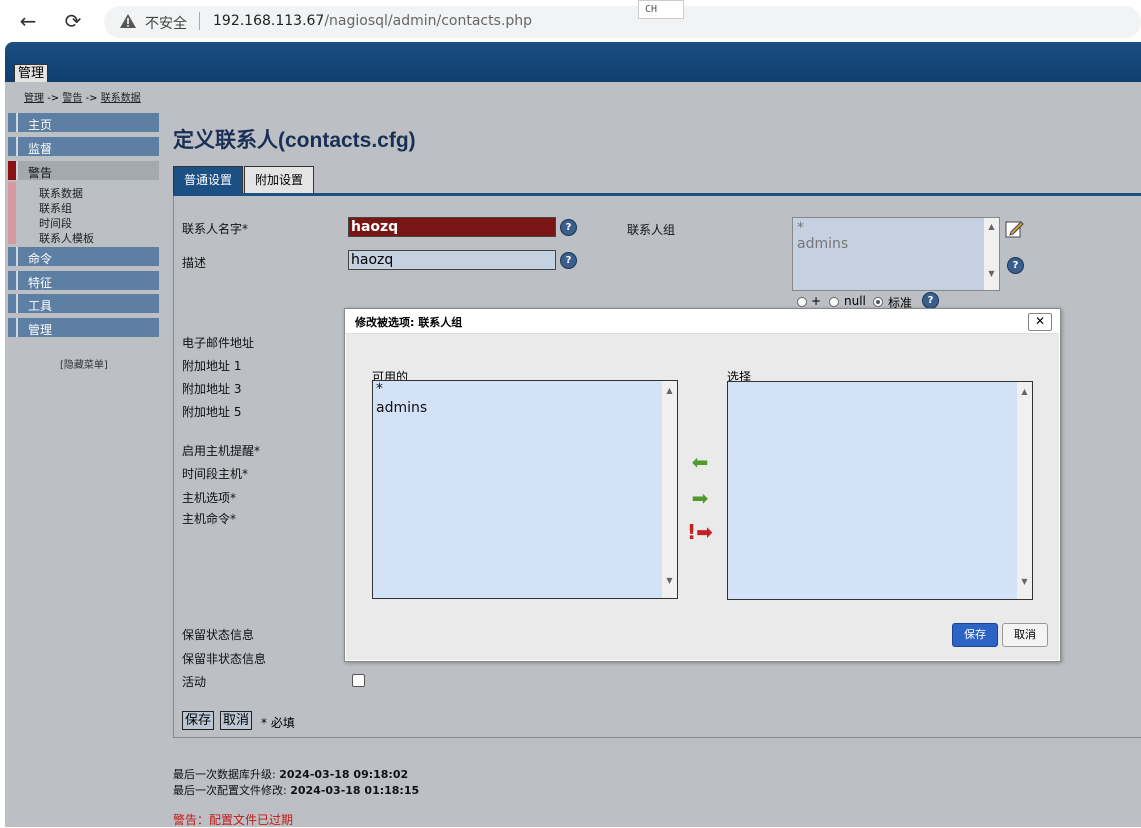 This screenshot has width=1141, height=828. I want to click on group-option: *, so click(896, 228).